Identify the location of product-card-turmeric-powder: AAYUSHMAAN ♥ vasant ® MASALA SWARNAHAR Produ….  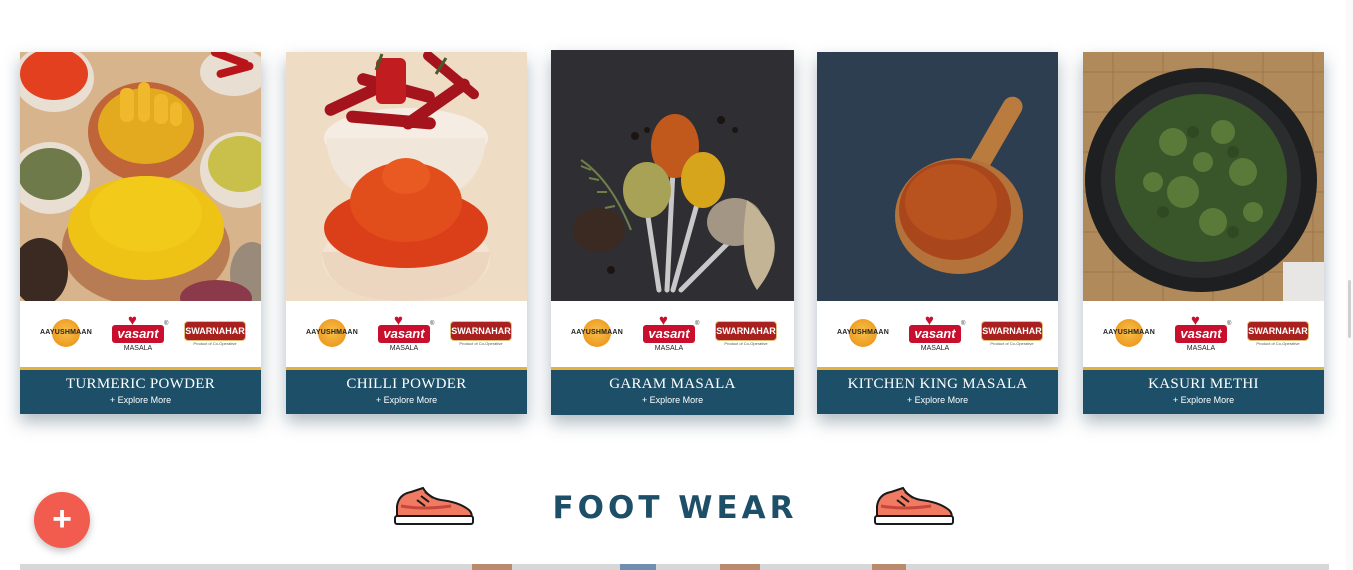
(140, 233).